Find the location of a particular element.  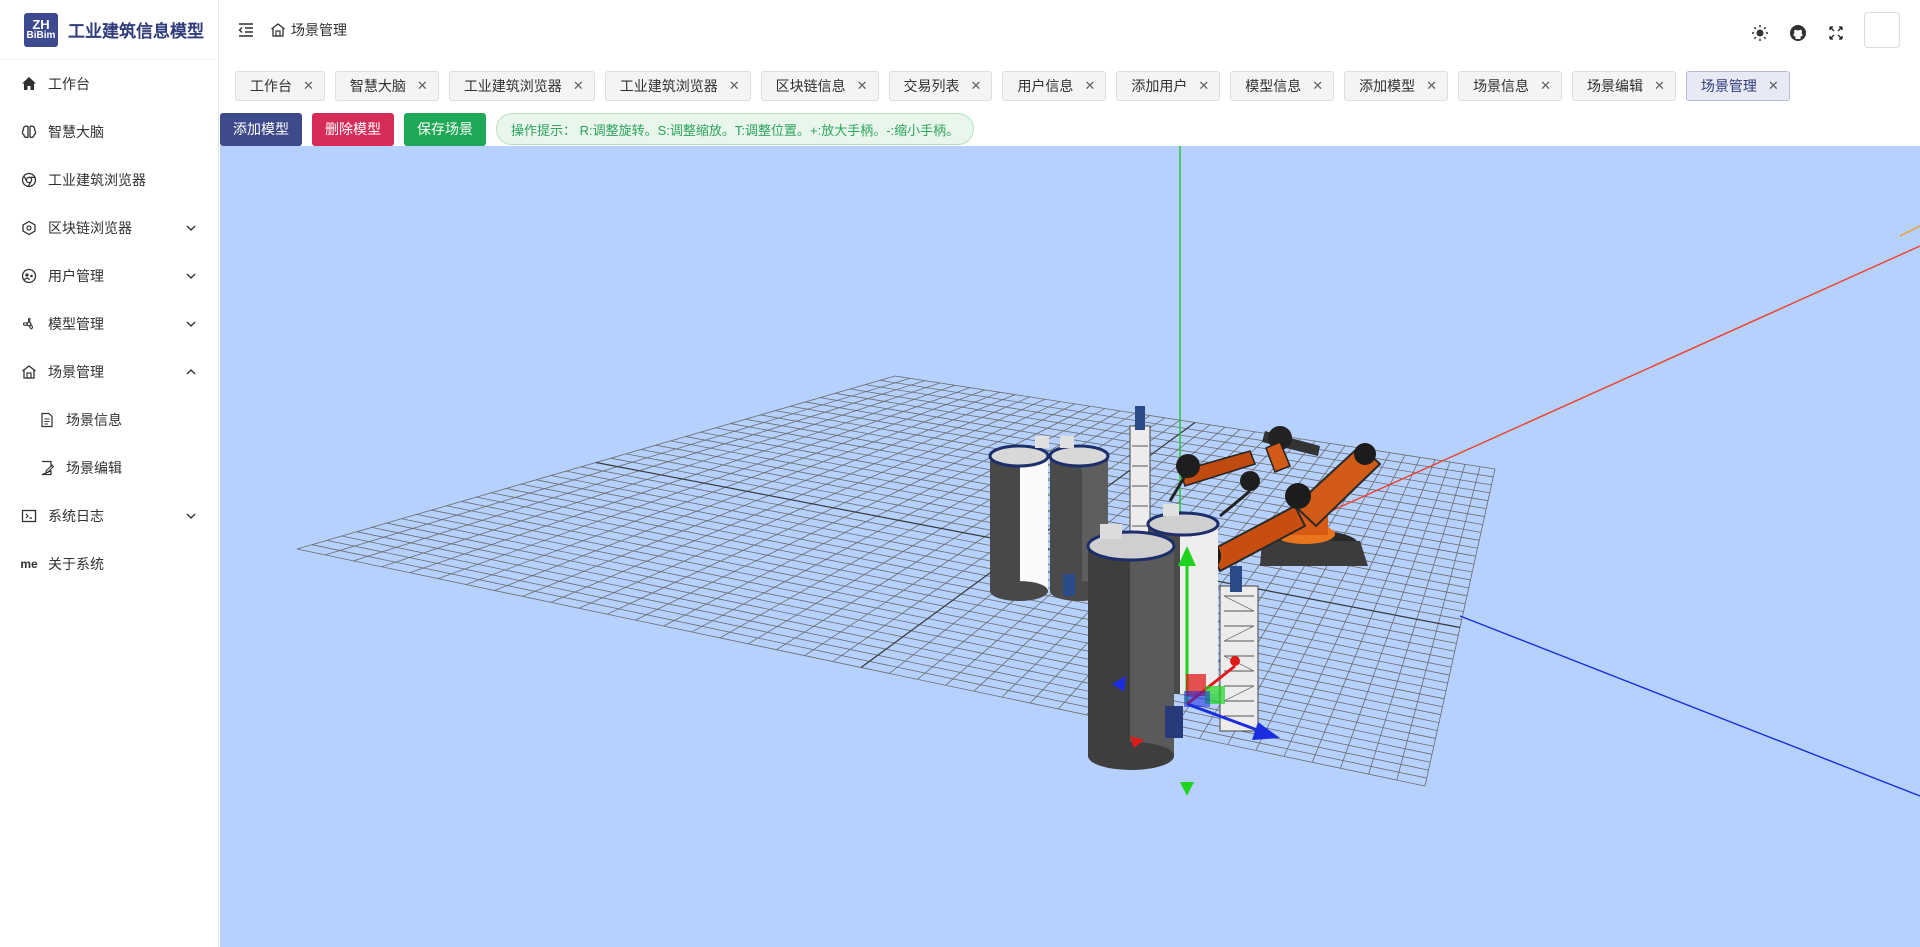

tab-building-browser-1: 工业建筑浏览器 ✕ is located at coordinates (521, 86).